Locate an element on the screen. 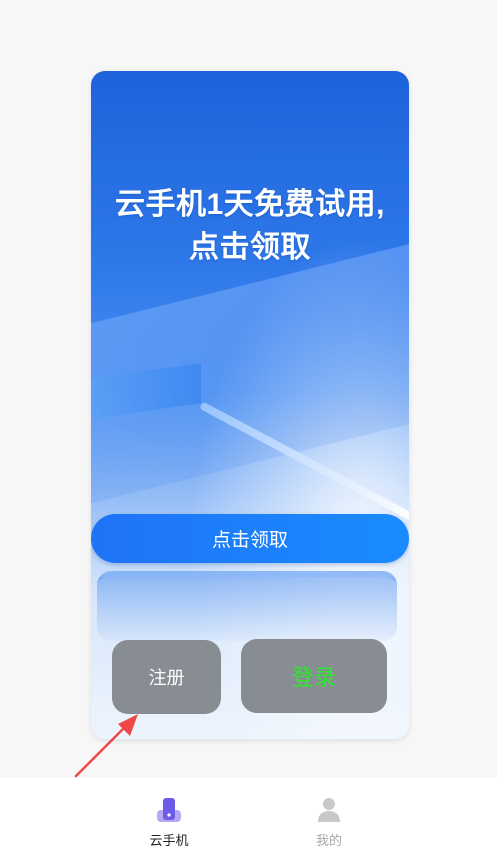 The image size is (497, 856). nav-label: 云手机 is located at coordinates (169, 840).